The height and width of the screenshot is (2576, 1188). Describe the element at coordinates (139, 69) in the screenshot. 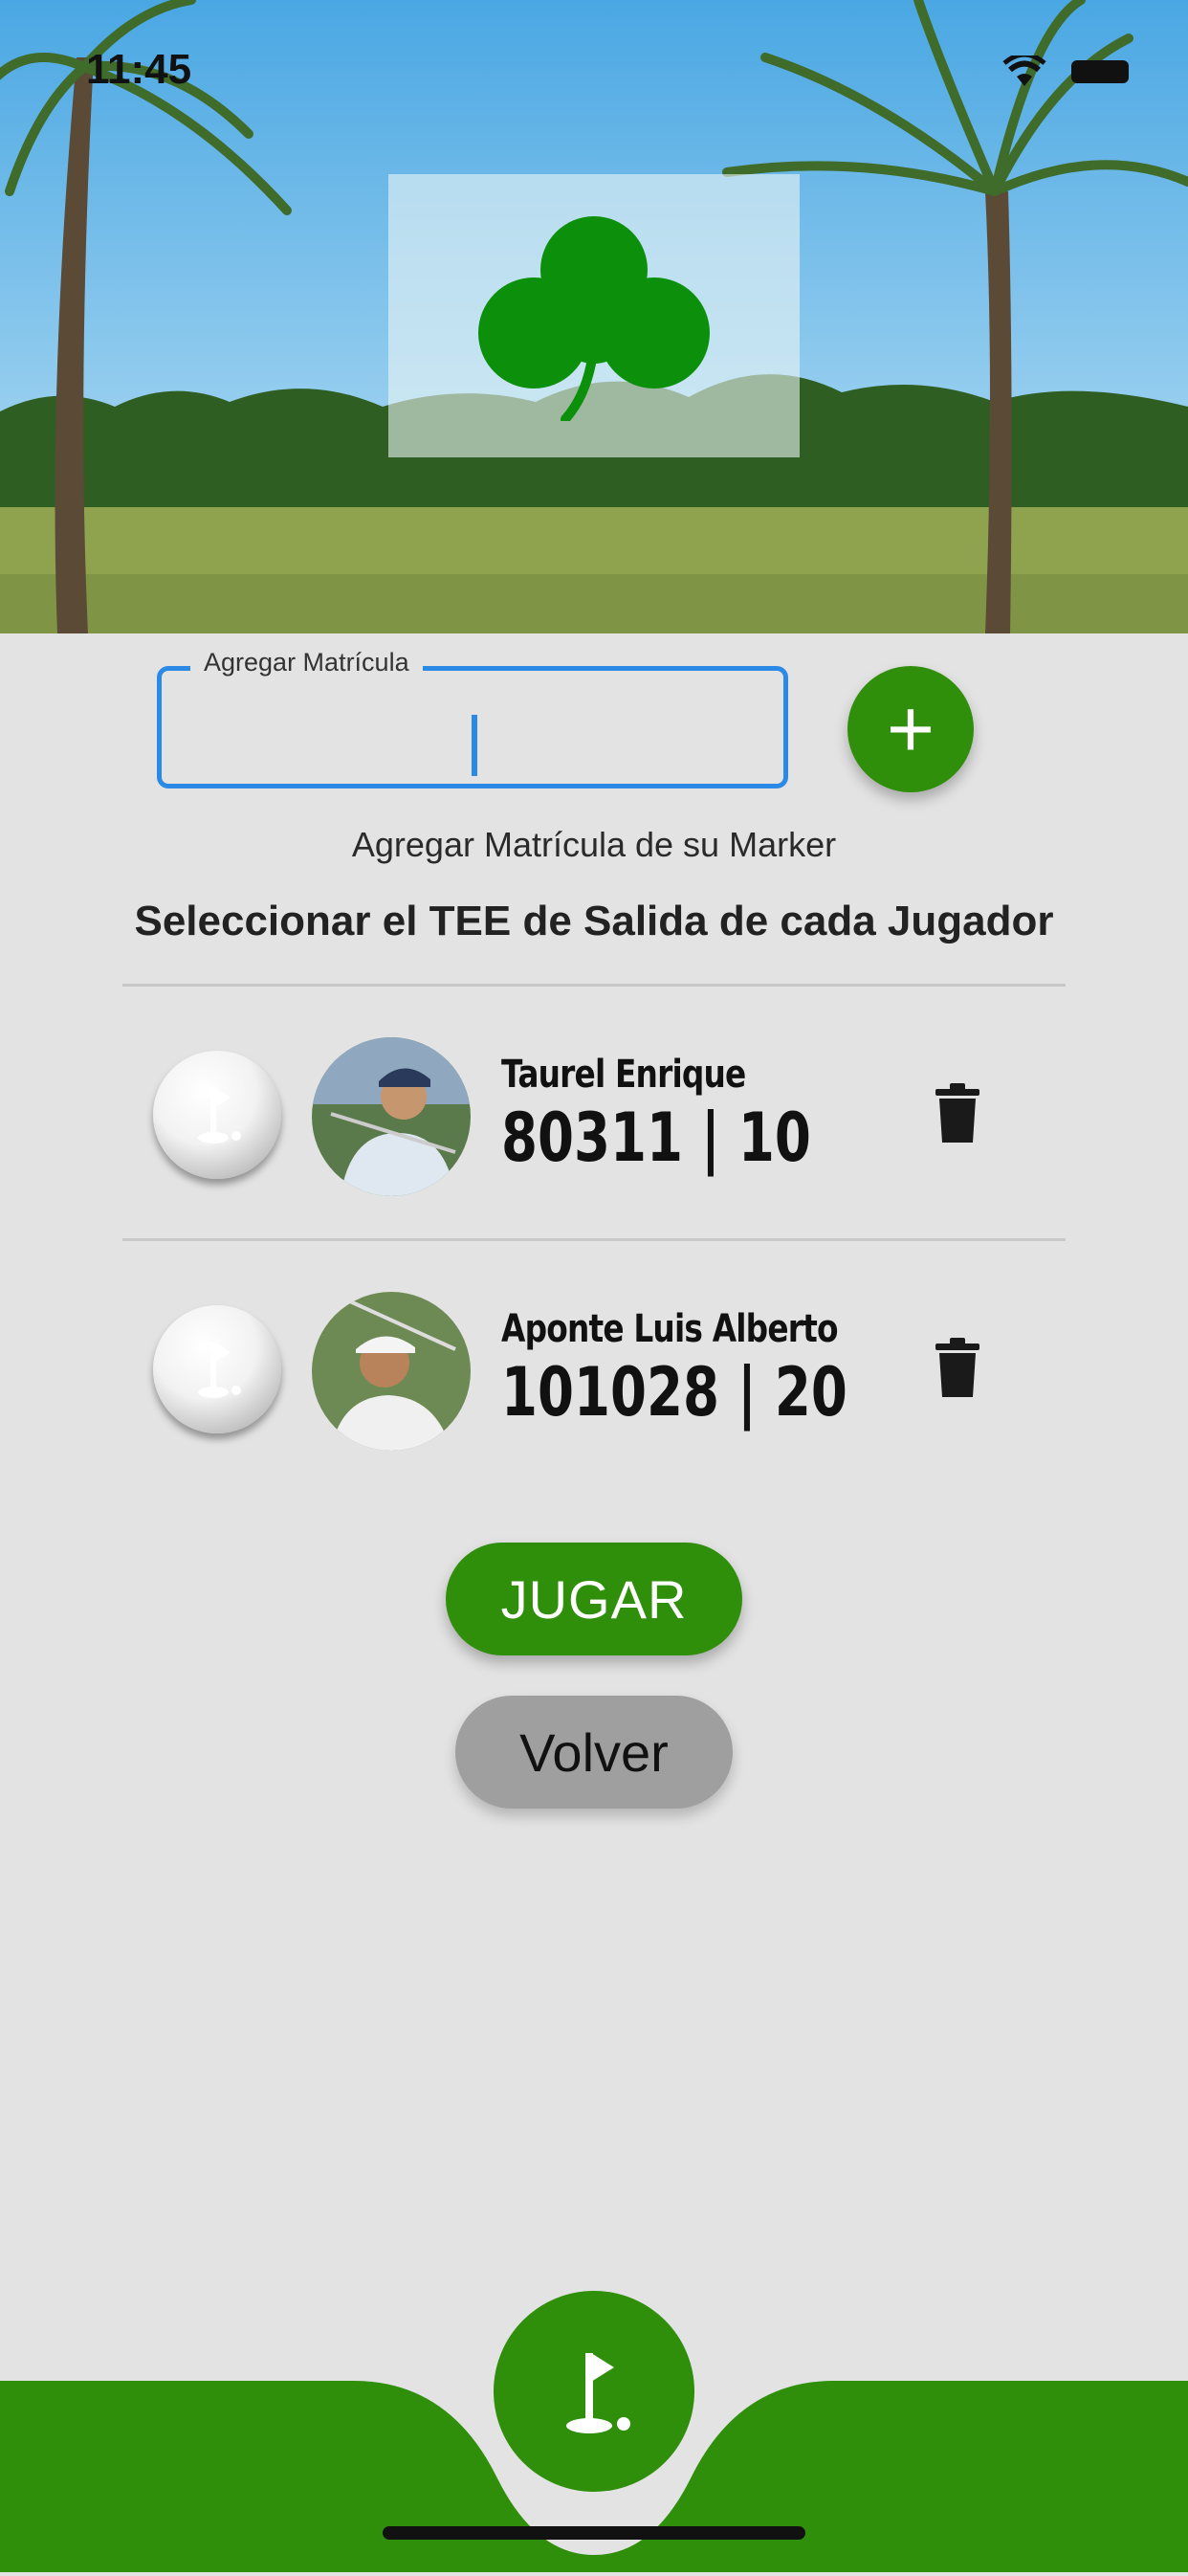

I see `status-time: 11:45` at that location.